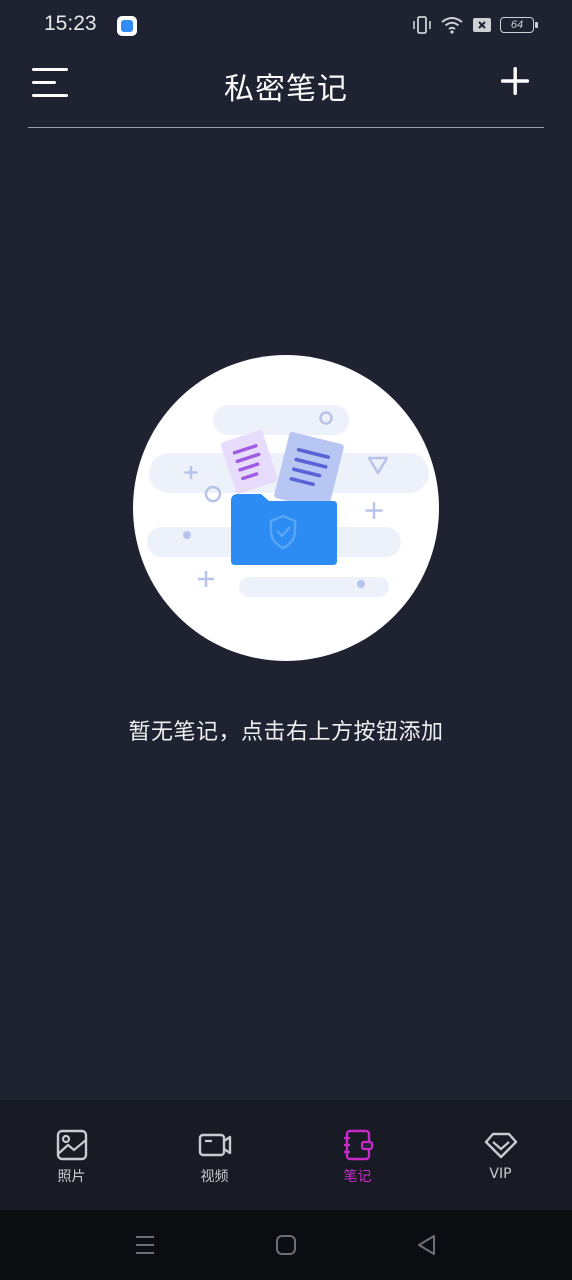 The image size is (572, 1280). What do you see at coordinates (427, 1245) in the screenshot?
I see `back-icon` at bounding box center [427, 1245].